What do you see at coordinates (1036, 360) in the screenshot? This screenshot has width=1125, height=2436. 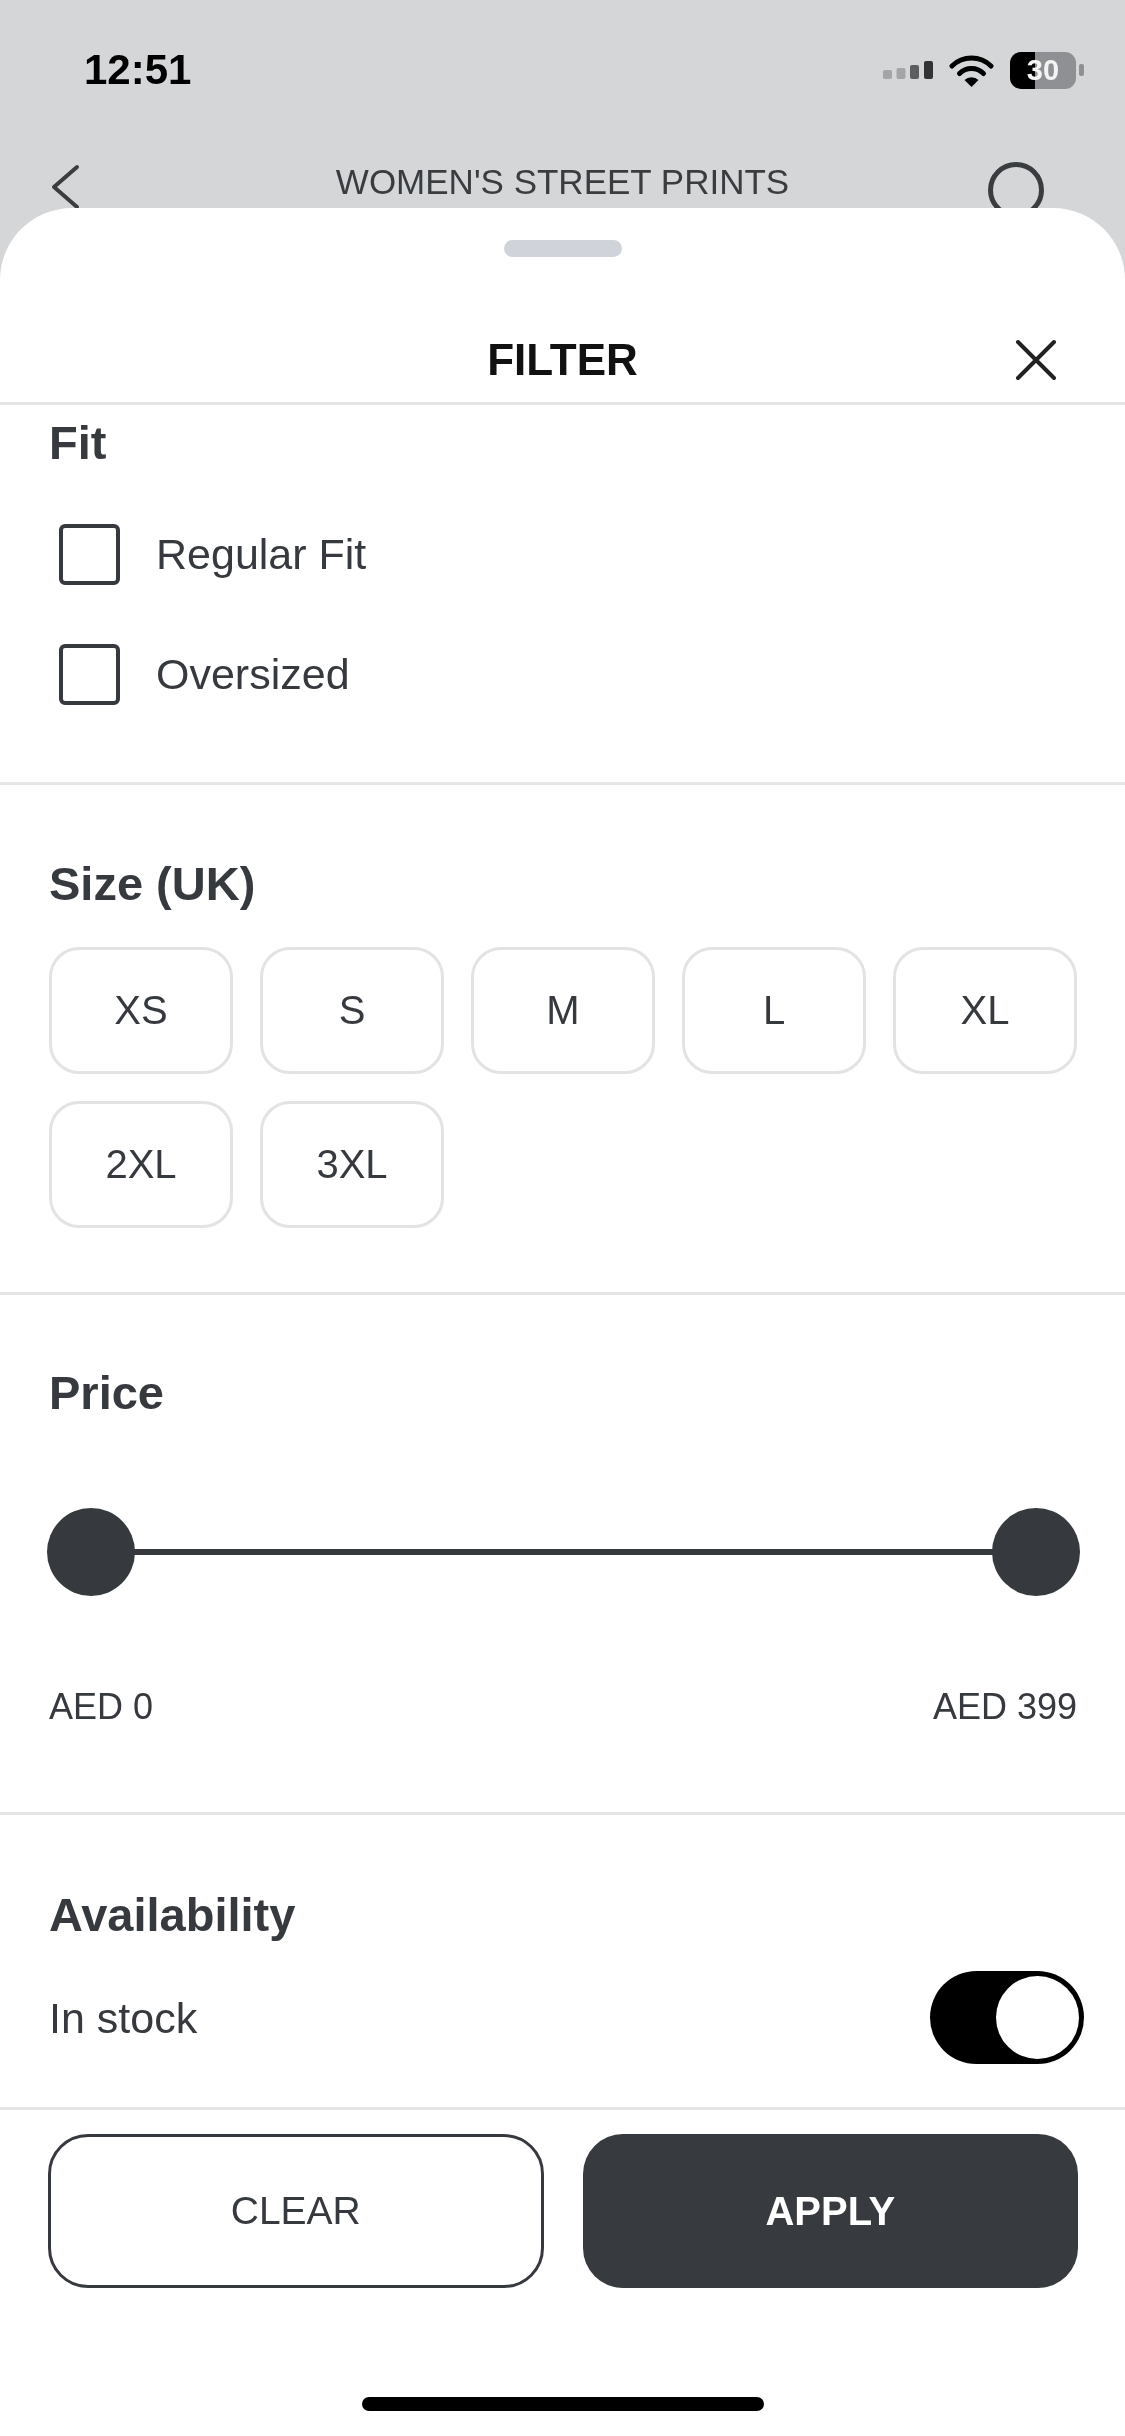 I see `close-icon` at bounding box center [1036, 360].